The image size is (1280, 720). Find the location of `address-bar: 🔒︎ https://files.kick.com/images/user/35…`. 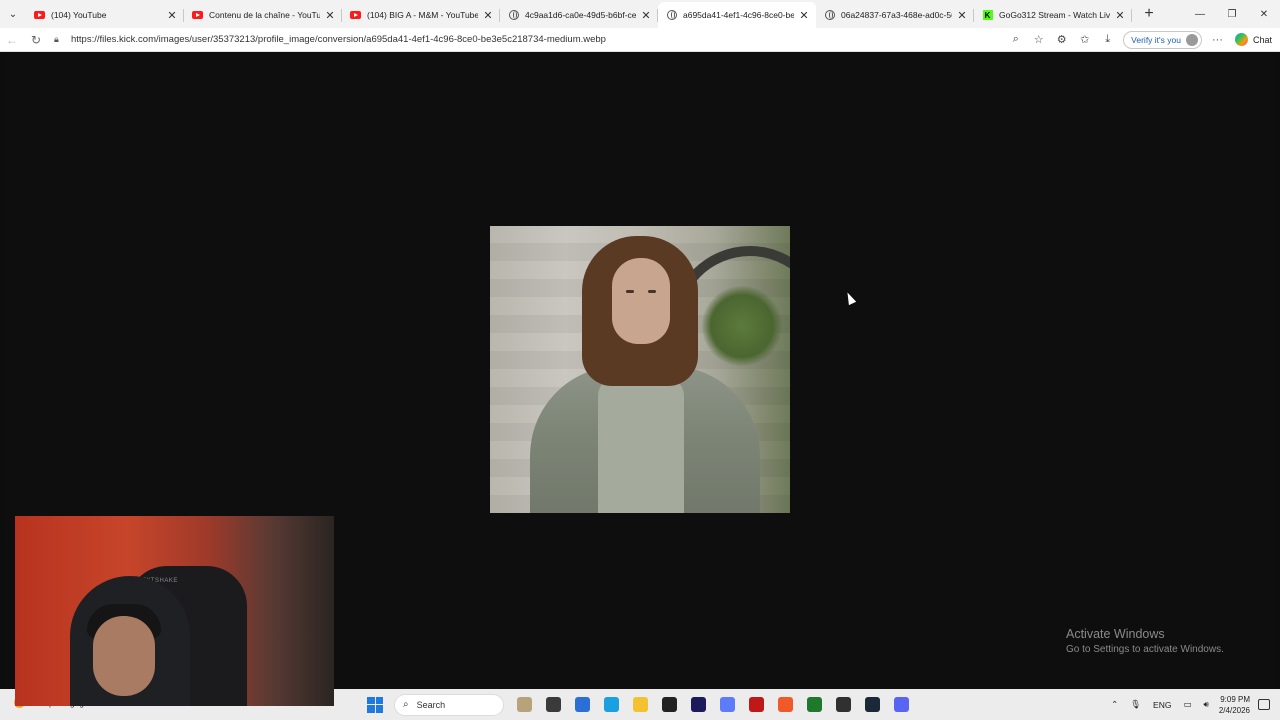

address-bar: 🔒︎ https://files.kick.com/images/user/35… is located at coordinates (526, 40).